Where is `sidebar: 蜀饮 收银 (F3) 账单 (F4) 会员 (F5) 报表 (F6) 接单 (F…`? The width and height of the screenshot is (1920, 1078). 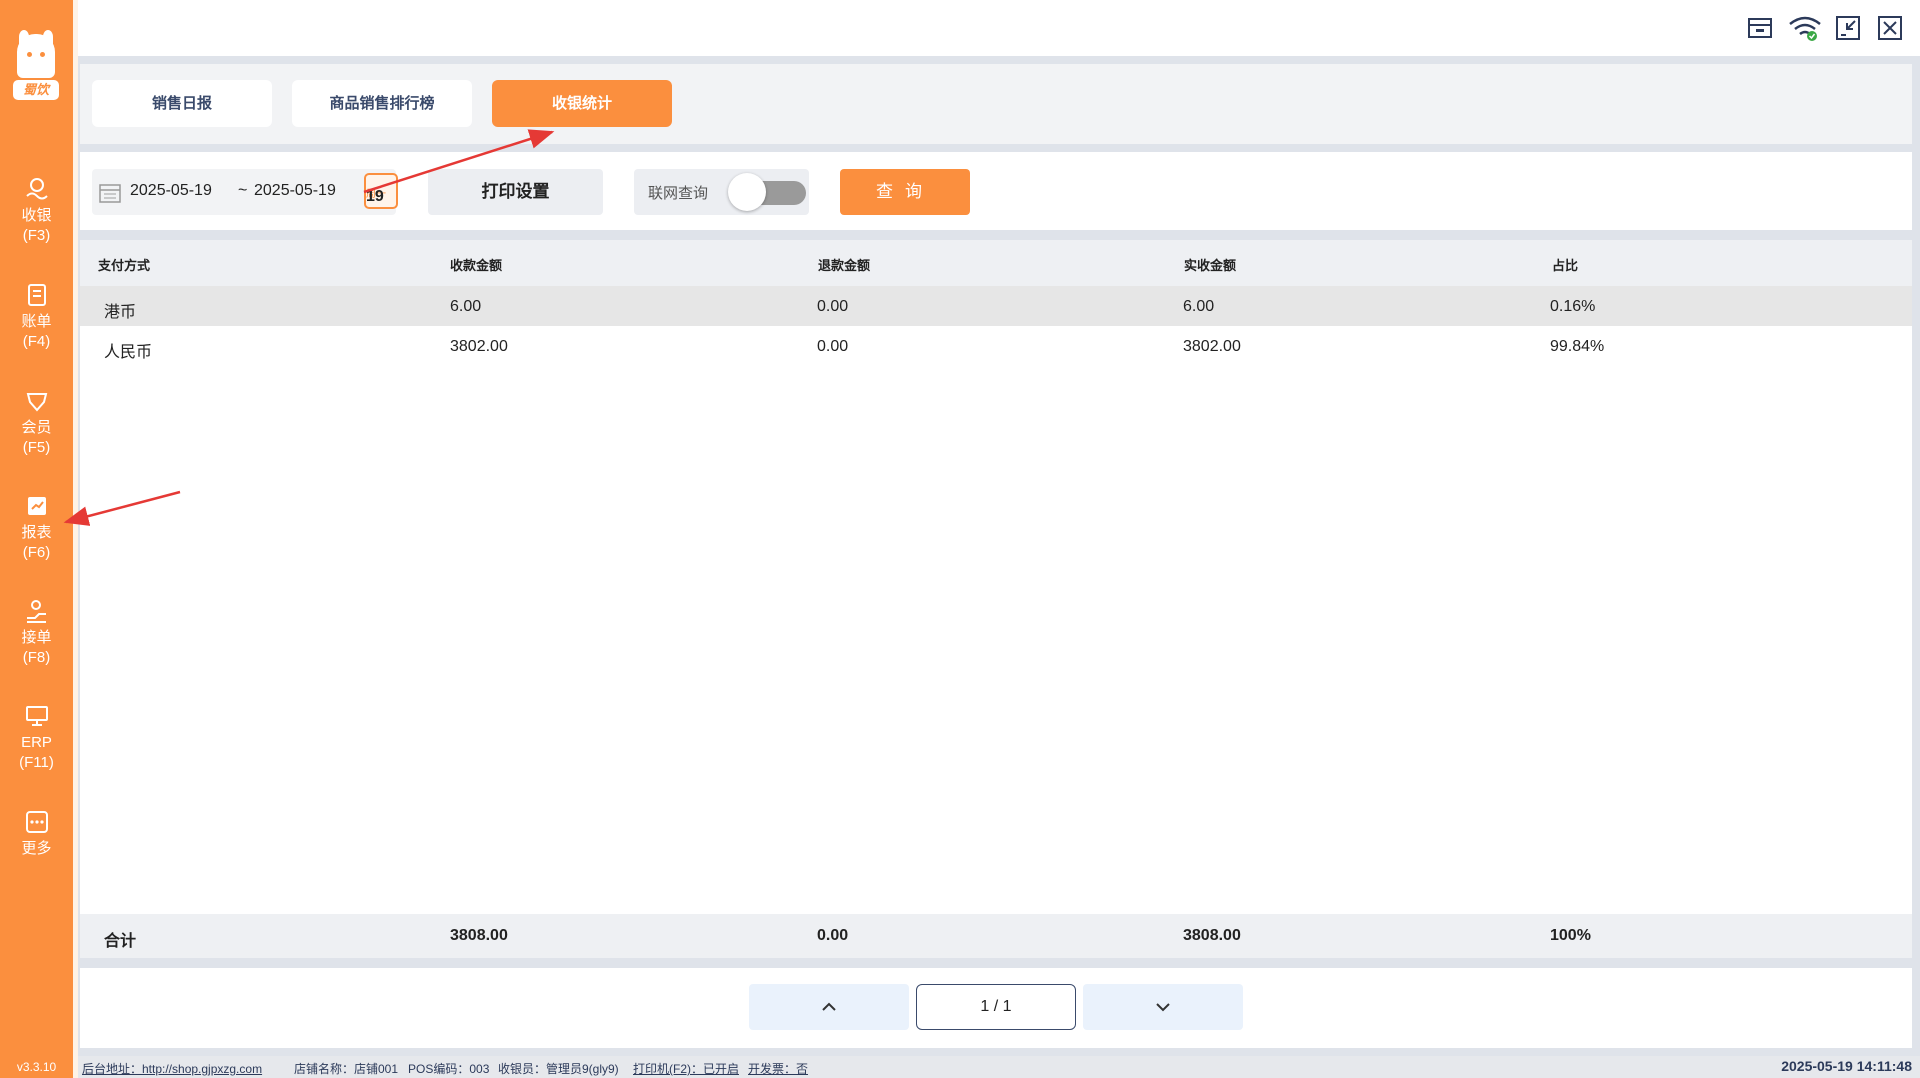
sidebar: 蜀饮 收银 (F3) 账单 (F4) 会员 (F5) 报表 (F6) 接单 (F… is located at coordinates (36, 539).